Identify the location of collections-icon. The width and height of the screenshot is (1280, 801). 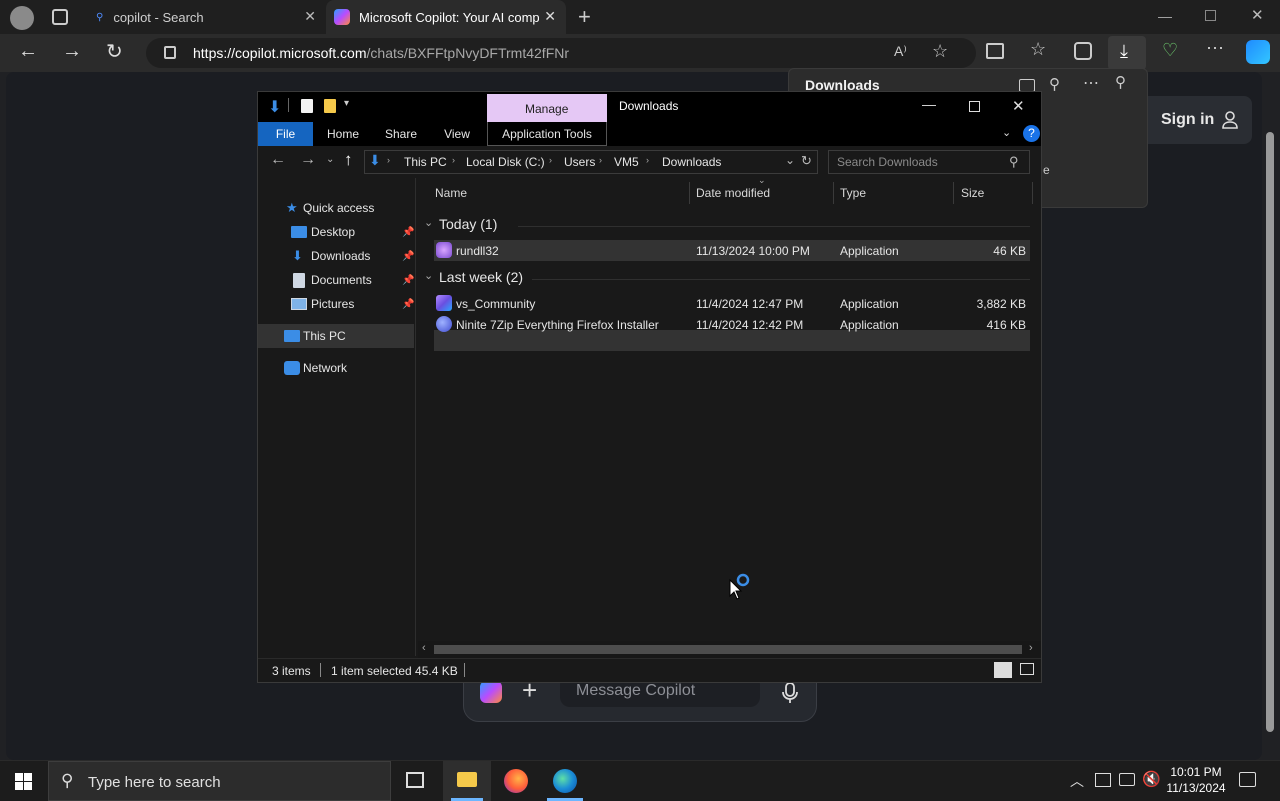
(1083, 51).